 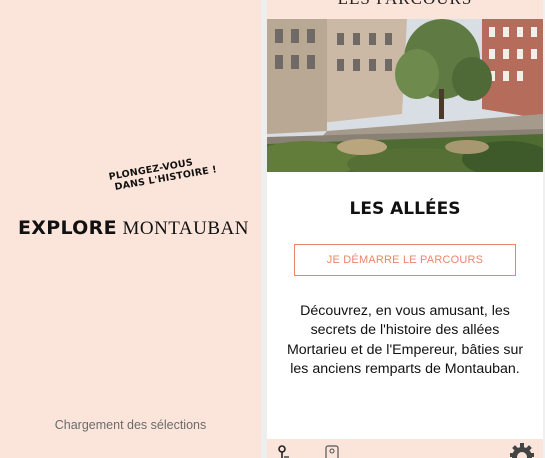 What do you see at coordinates (405, 260) in the screenshot?
I see `start-tour-button: JE DÉMARRE LE PARCOURS` at bounding box center [405, 260].